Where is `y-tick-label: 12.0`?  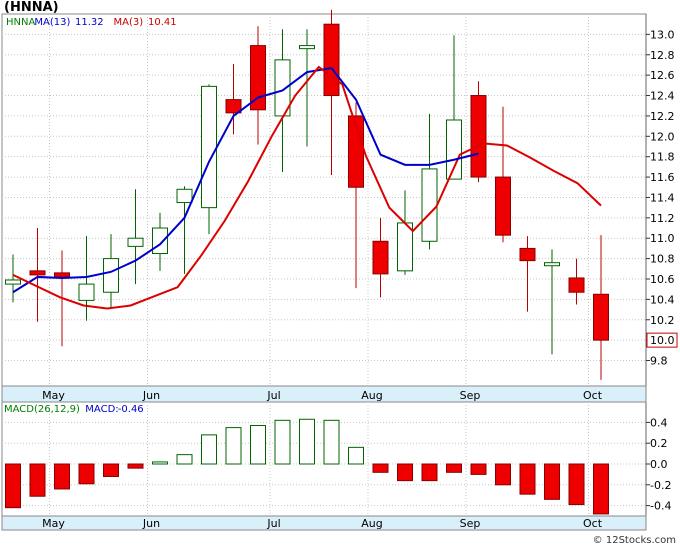
y-tick-label: 12.0 is located at coordinates (662, 136).